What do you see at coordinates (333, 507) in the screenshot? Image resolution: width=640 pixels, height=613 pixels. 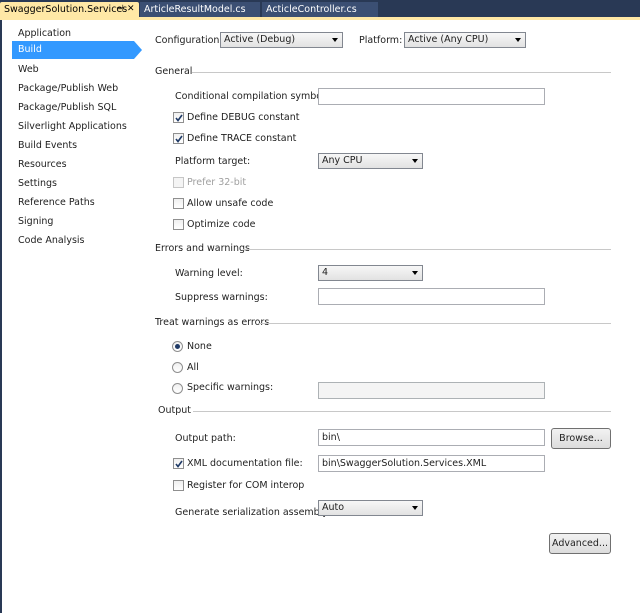 I see `serialization-assembly-value: Auto` at bounding box center [333, 507].